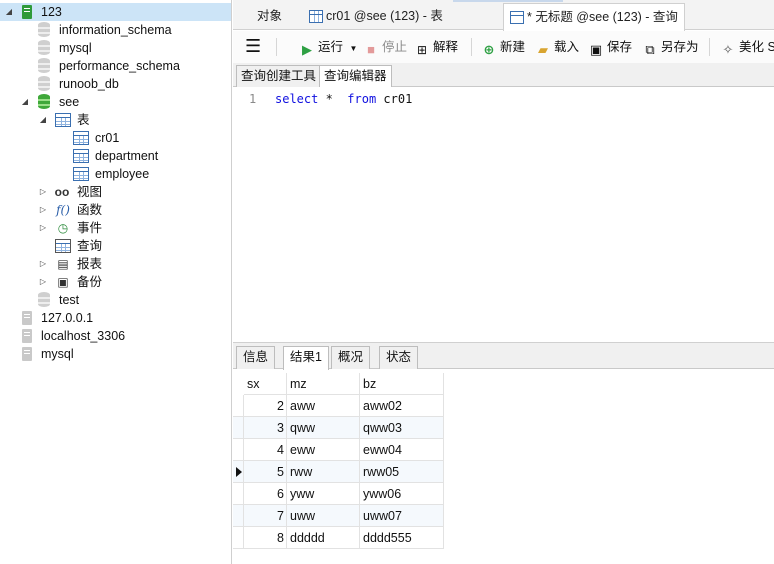 The height and width of the screenshot is (564, 774). Describe the element at coordinates (402, 428) in the screenshot. I see `grid-cell-bz: qww03` at that location.